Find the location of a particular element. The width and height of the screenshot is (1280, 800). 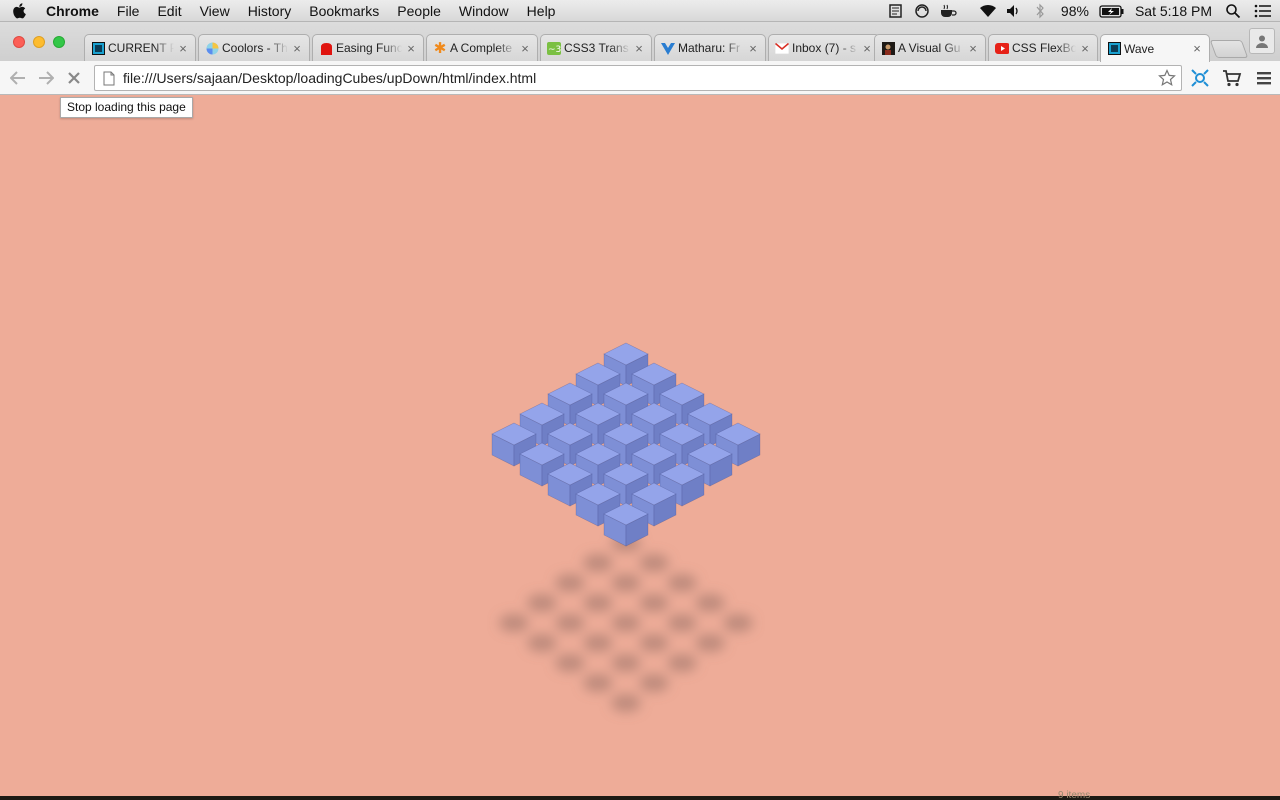

menu-history: History is located at coordinates (270, 11).